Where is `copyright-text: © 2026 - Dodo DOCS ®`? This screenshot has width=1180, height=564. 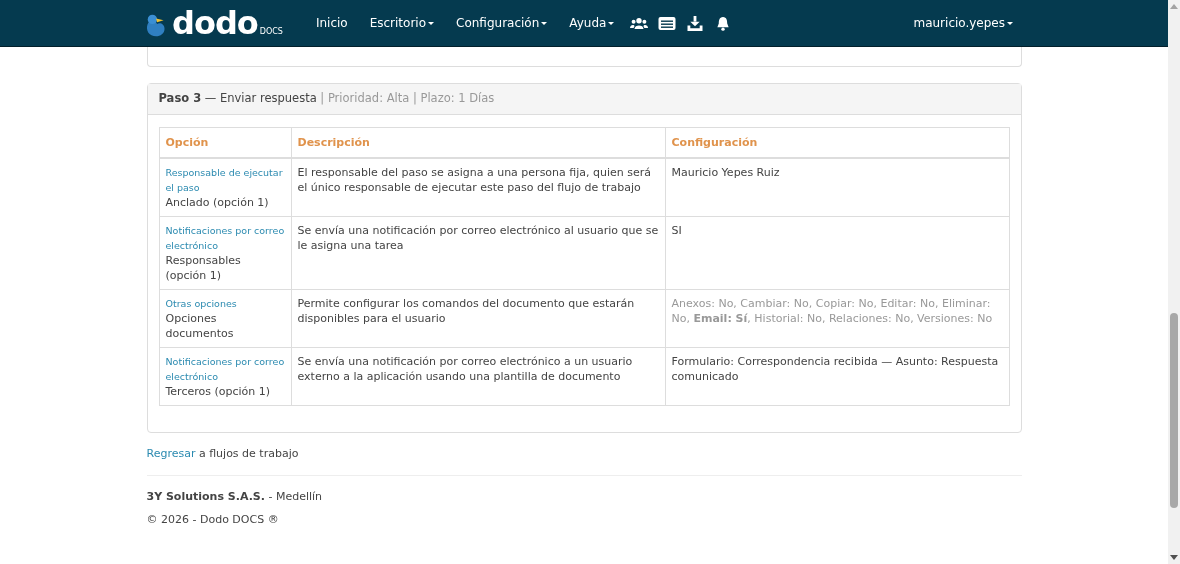 copyright-text: © 2026 - Dodo DOCS ® is located at coordinates (212, 519).